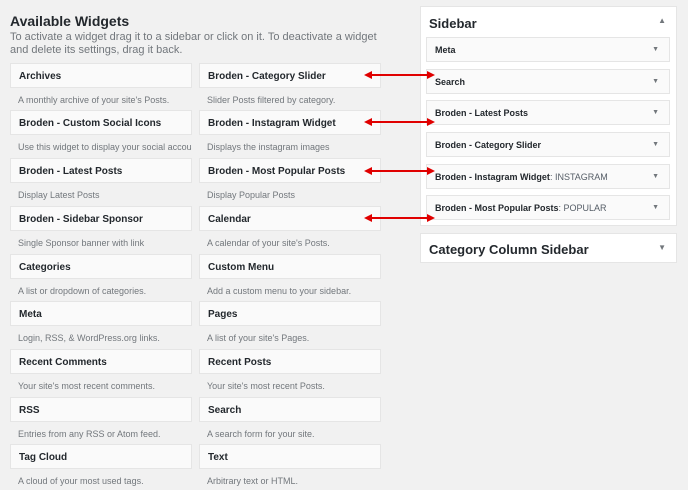 Image resolution: width=688 pixels, height=490 pixels. I want to click on widget-meta: Meta, so click(101, 313).